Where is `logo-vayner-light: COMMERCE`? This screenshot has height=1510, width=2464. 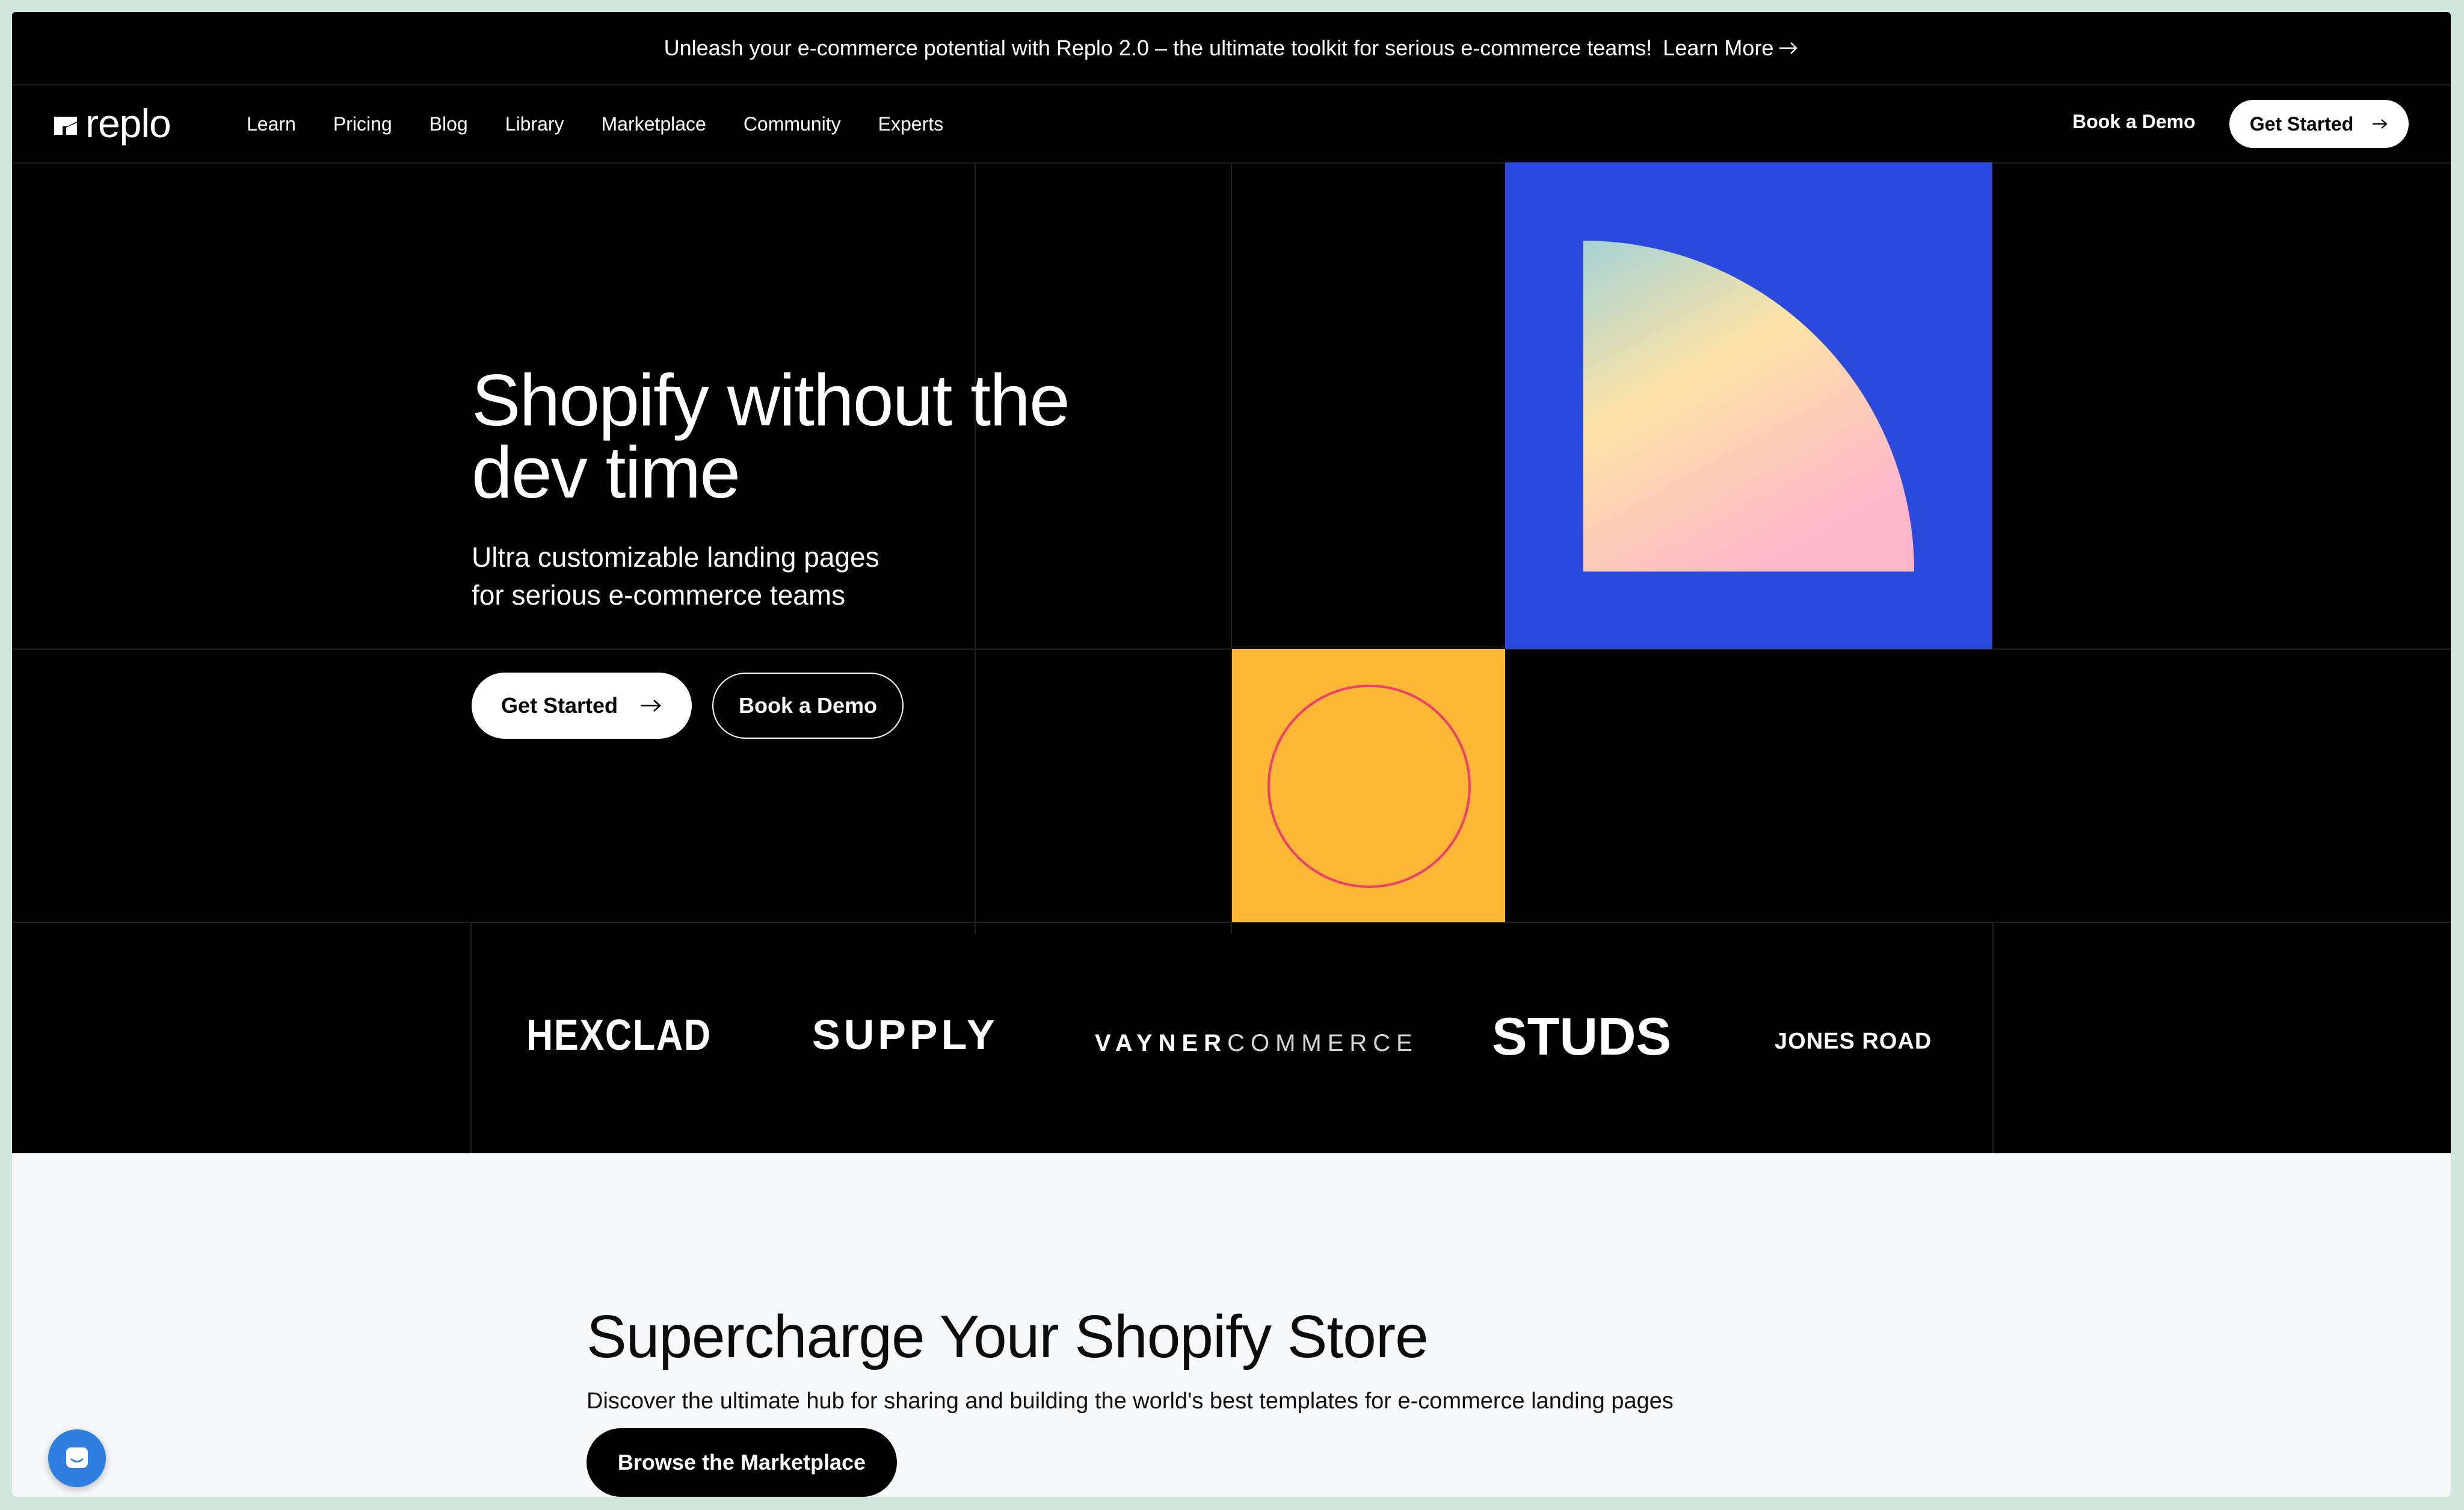
logo-vayner-light: COMMERCE is located at coordinates (1323, 1043).